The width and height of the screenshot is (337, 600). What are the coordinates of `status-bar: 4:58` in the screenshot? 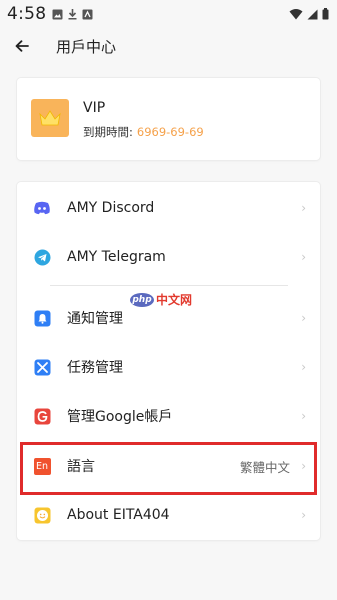 It's located at (168, 14).